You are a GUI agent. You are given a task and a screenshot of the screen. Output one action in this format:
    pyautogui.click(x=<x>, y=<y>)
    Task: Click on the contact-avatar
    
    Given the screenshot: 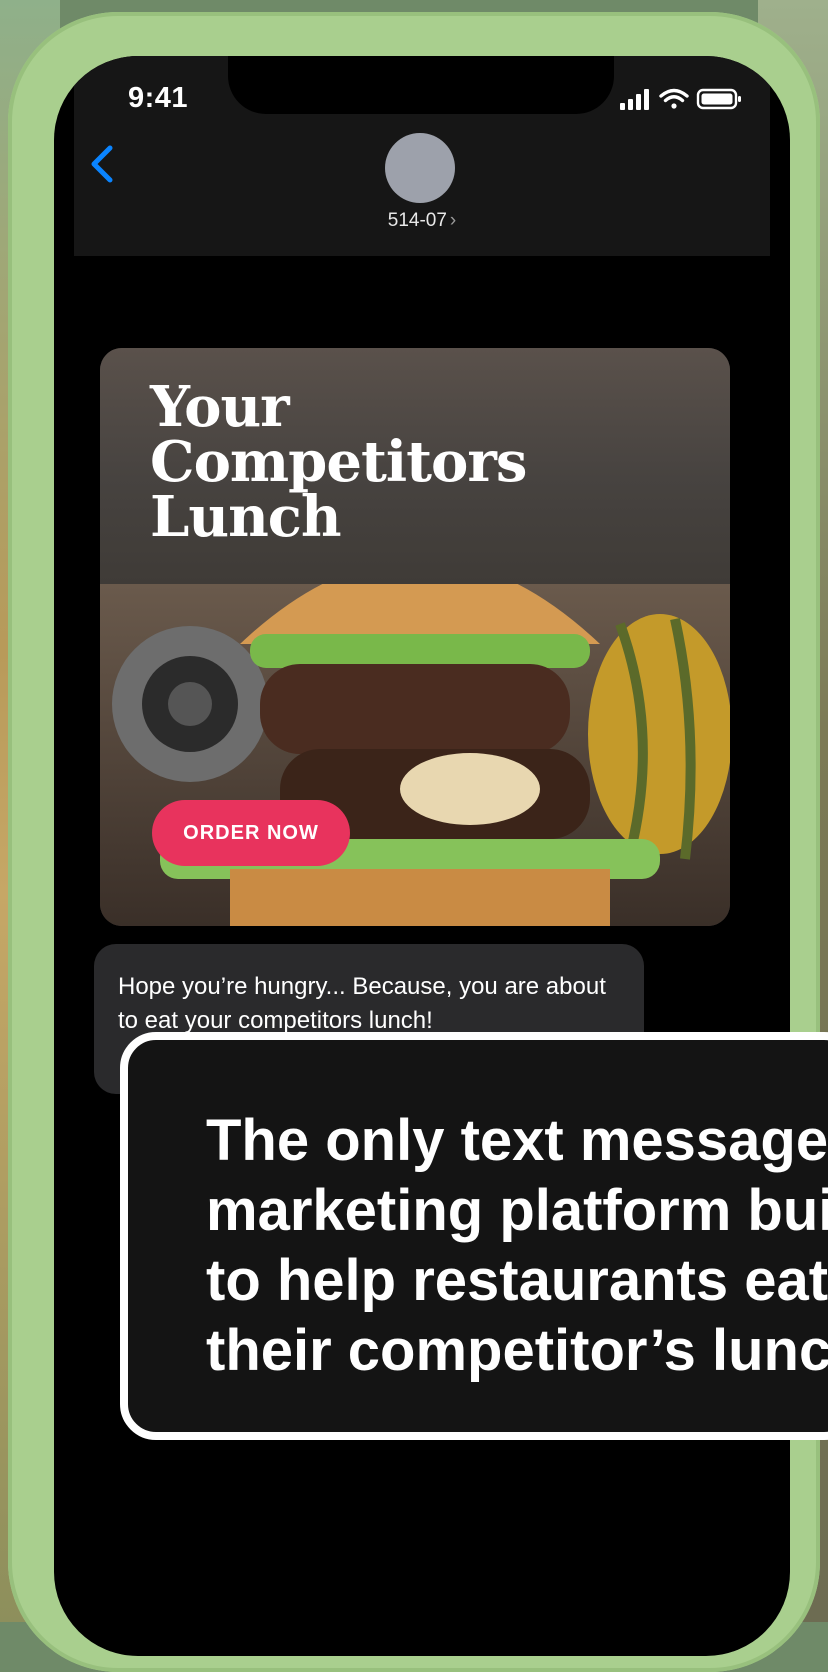 What is the action you would take?
    pyautogui.click(x=420, y=168)
    